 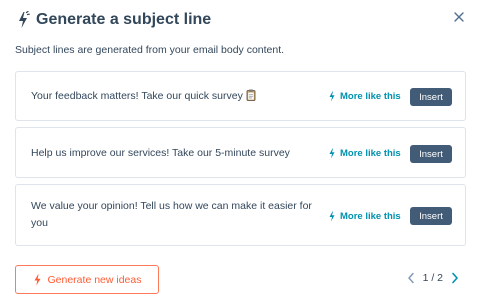 I want to click on close-icon, so click(x=459, y=17).